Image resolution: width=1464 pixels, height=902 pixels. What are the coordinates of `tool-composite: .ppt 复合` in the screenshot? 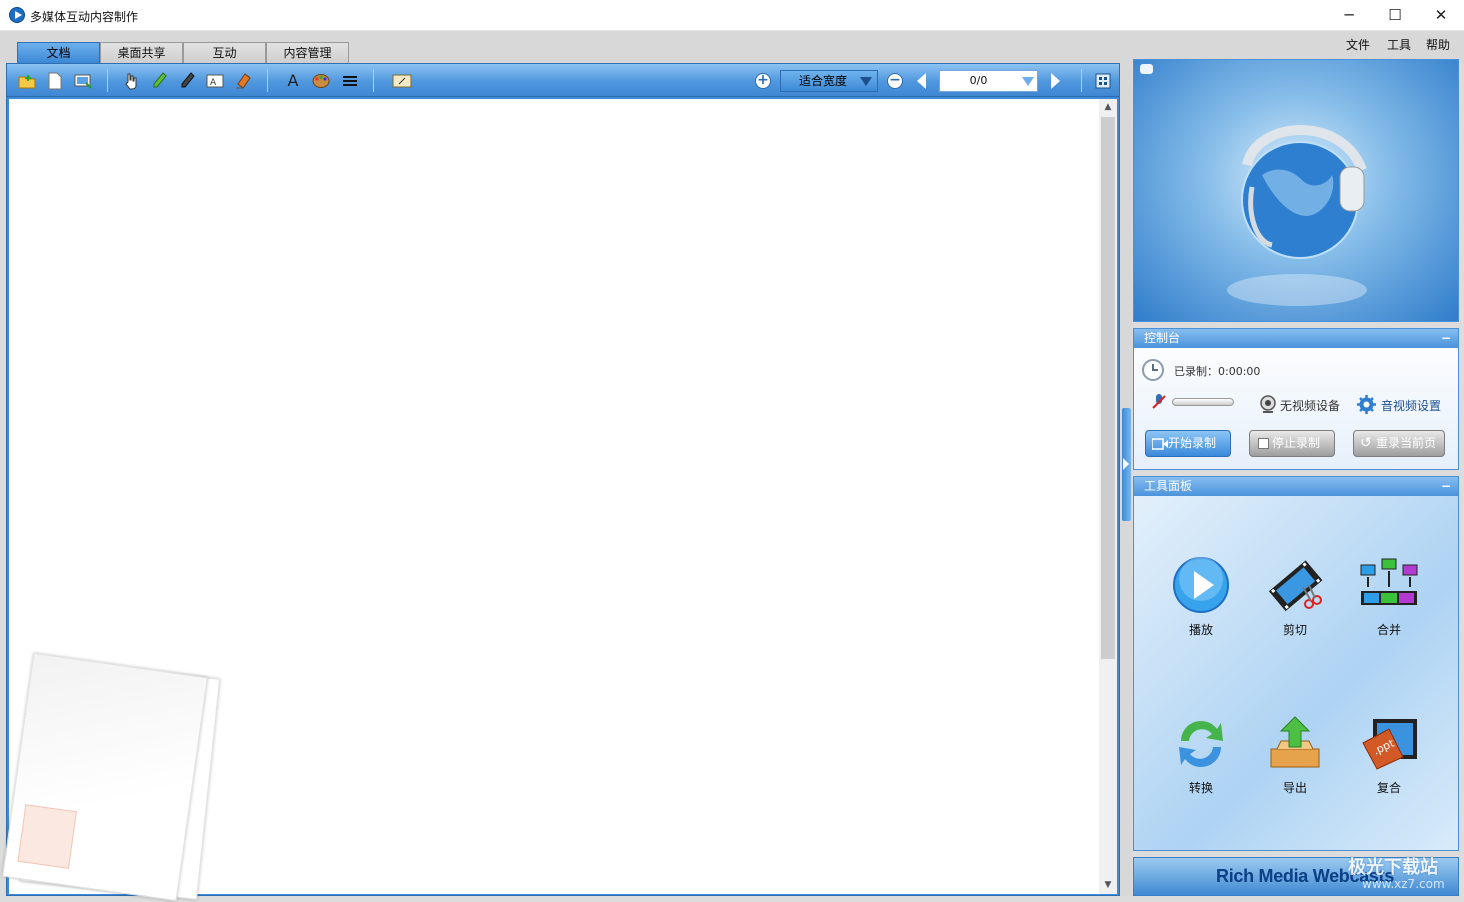 It's located at (1389, 754).